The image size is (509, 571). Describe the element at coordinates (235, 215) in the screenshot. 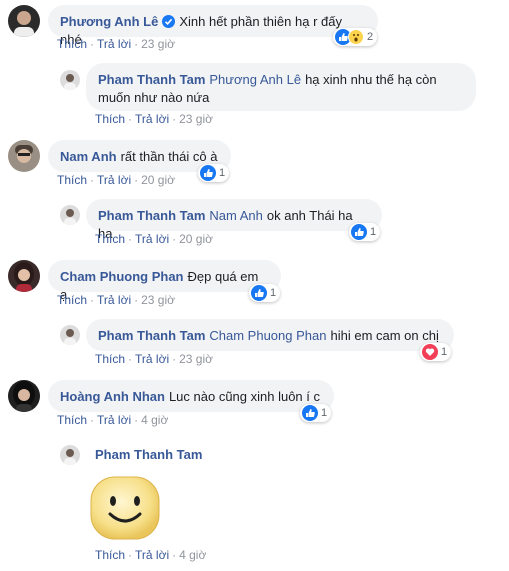

I see `tagged-name: Nam Anh` at that location.